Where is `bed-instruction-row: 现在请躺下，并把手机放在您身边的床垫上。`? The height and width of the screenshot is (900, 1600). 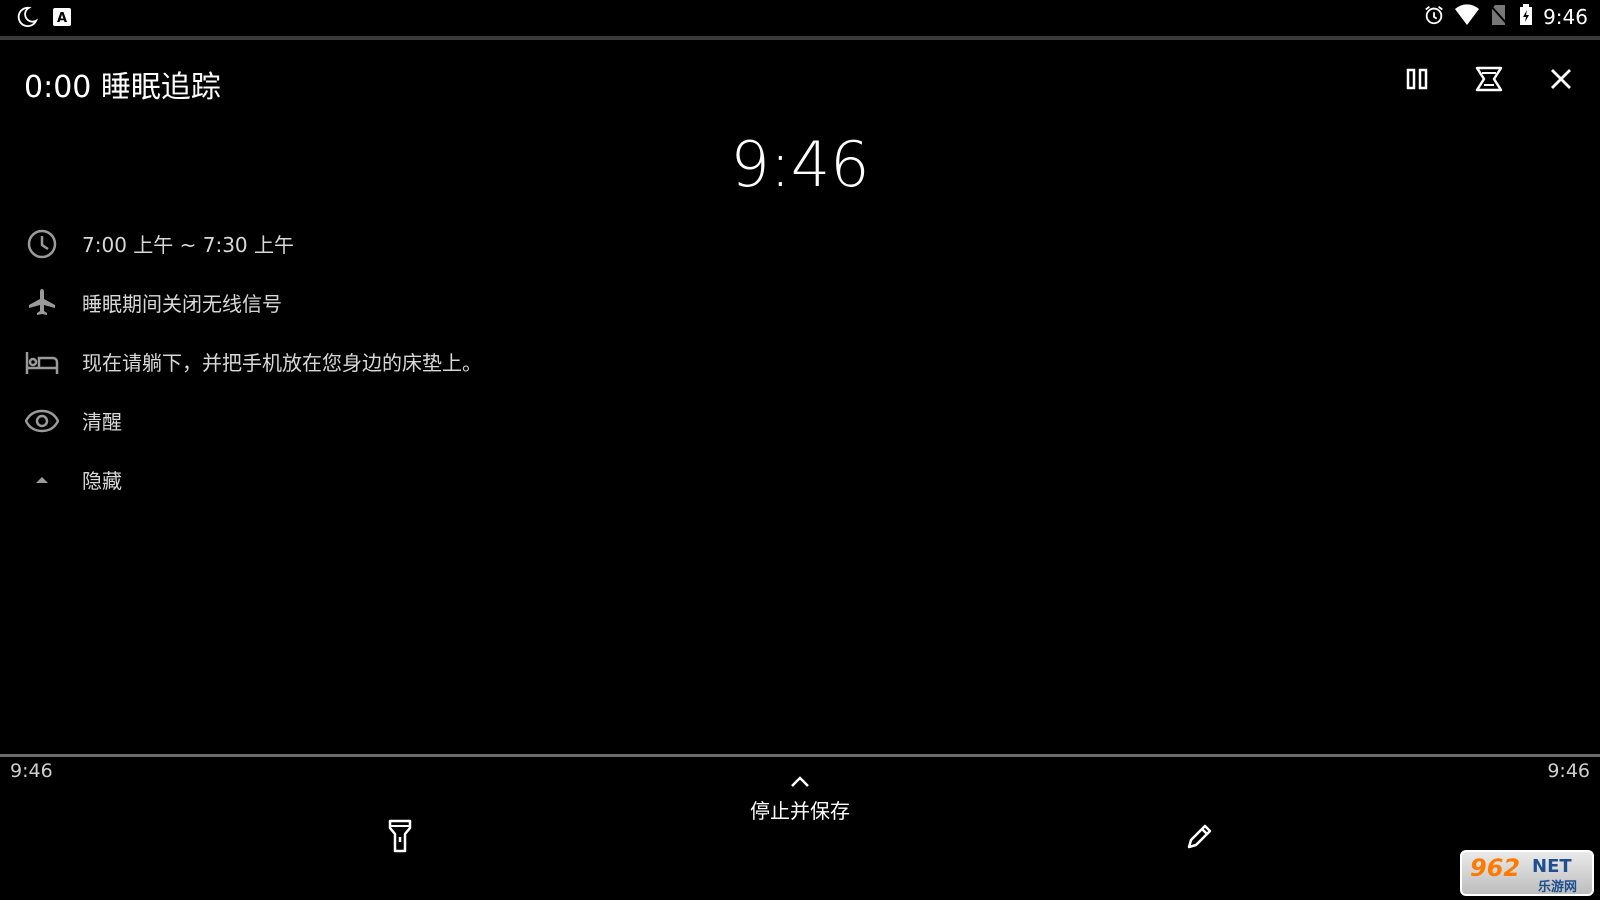
bed-instruction-row: 现在请躺下，并把手机放在您身边的床垫上。 is located at coordinates (253, 361).